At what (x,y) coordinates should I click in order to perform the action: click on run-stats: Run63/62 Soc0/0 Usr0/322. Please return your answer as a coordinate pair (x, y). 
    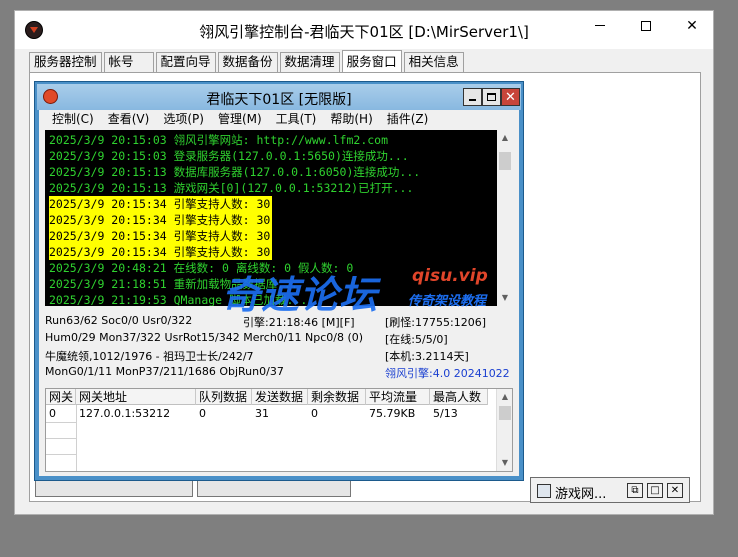
    Looking at the image, I should click on (119, 320).